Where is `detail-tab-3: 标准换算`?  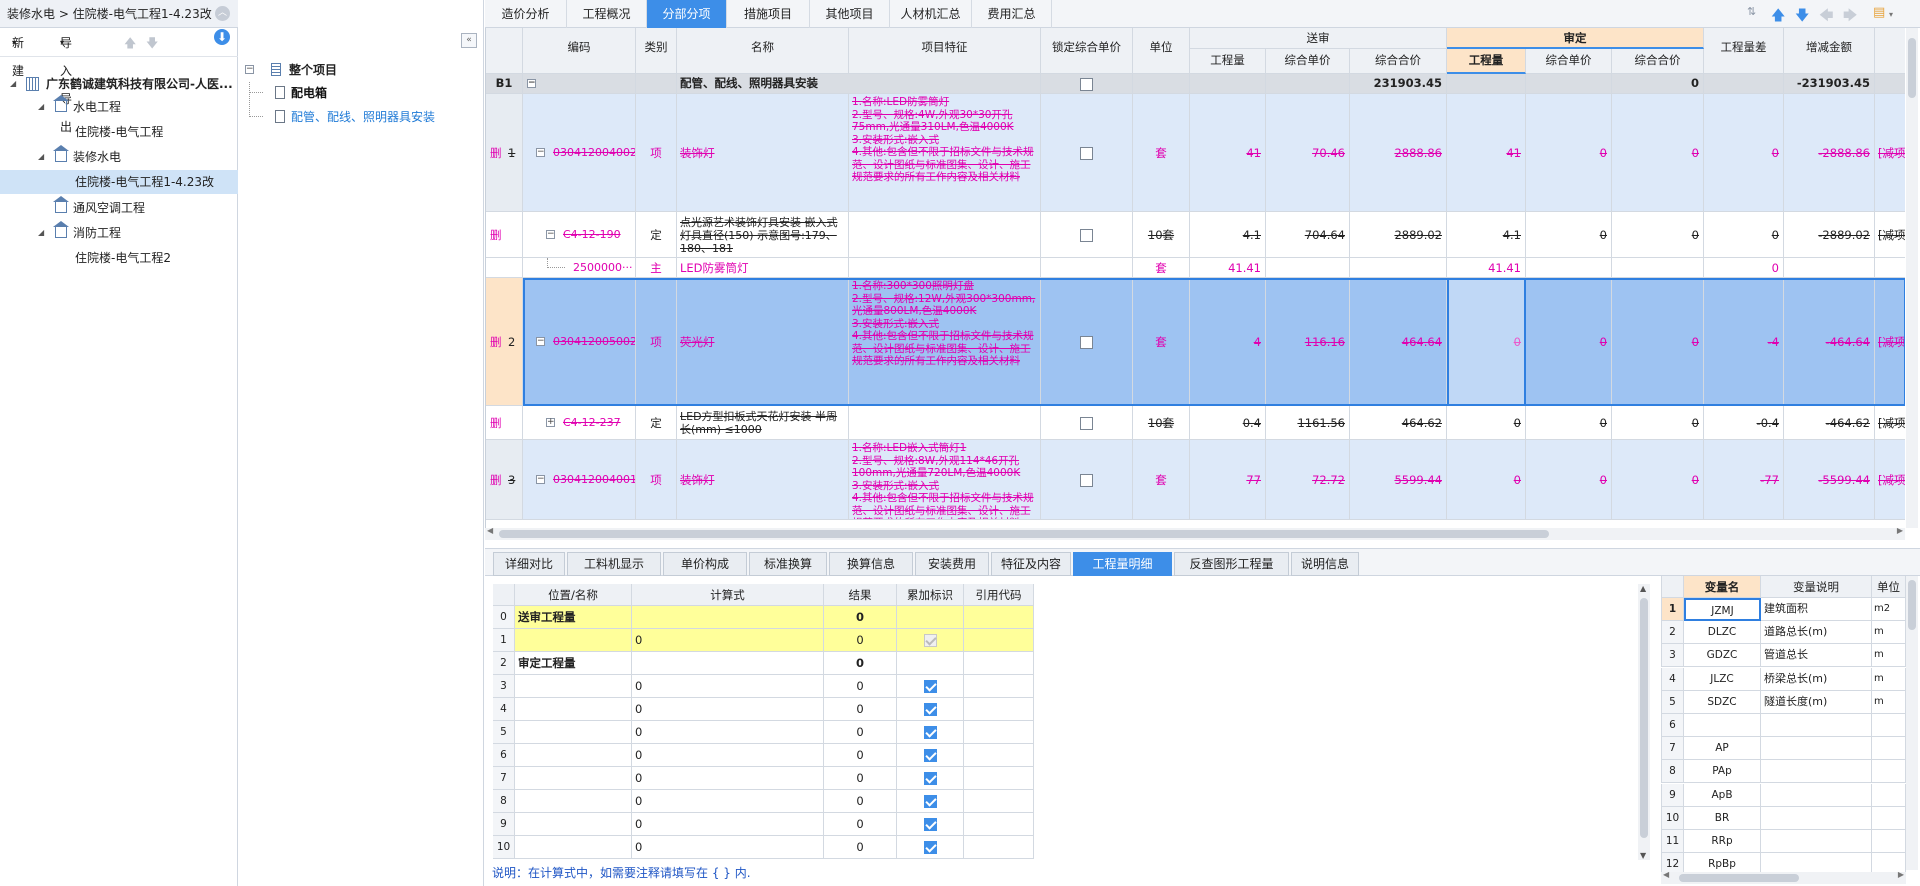 detail-tab-3: 标准换算 is located at coordinates (788, 564).